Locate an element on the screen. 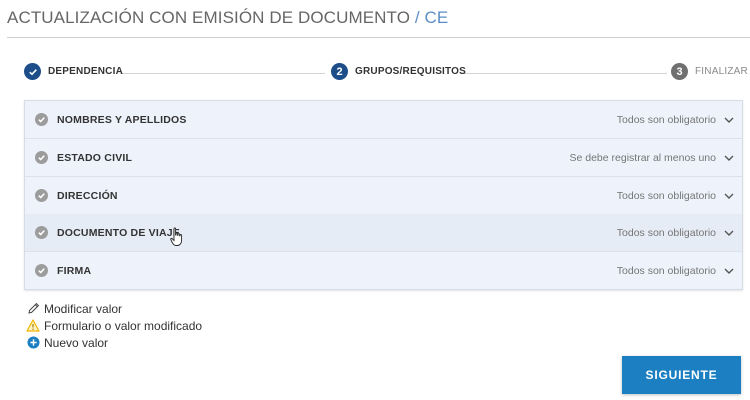 The image size is (750, 400). legend-modified: Formulario o valor modificado is located at coordinates (114, 325).